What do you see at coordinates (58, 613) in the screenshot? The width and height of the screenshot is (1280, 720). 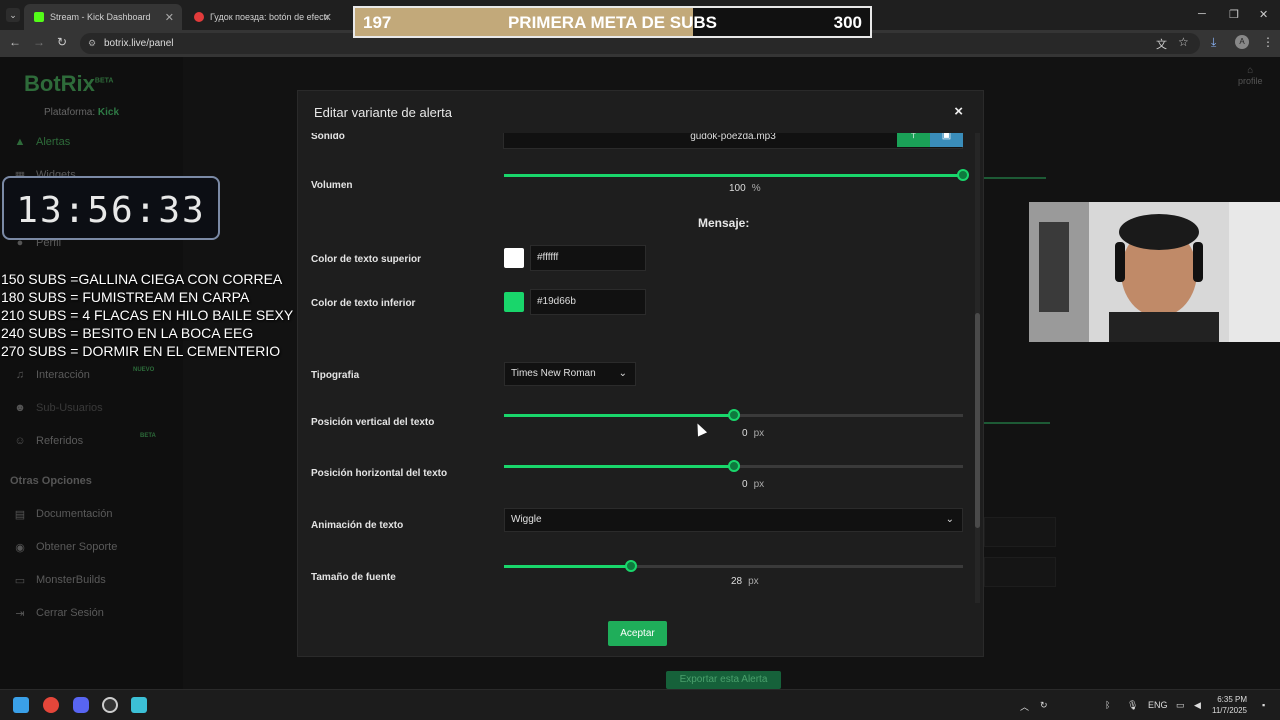 I see `sidebar-item-cerrar-sesion: ⇥ Cerrar Sesión` at bounding box center [58, 613].